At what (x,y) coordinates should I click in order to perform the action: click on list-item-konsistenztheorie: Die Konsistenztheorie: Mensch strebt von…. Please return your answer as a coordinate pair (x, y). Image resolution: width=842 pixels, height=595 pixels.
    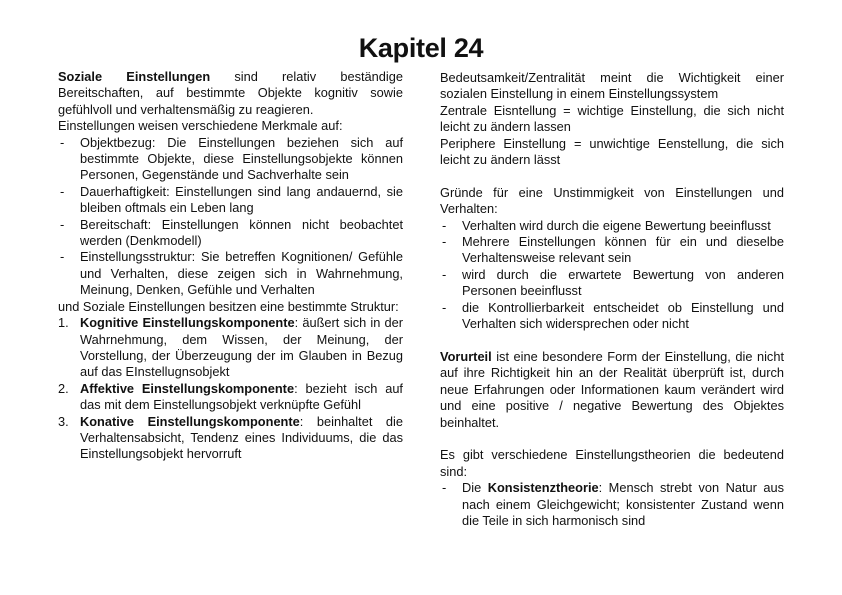
    Looking at the image, I should click on (612, 504).